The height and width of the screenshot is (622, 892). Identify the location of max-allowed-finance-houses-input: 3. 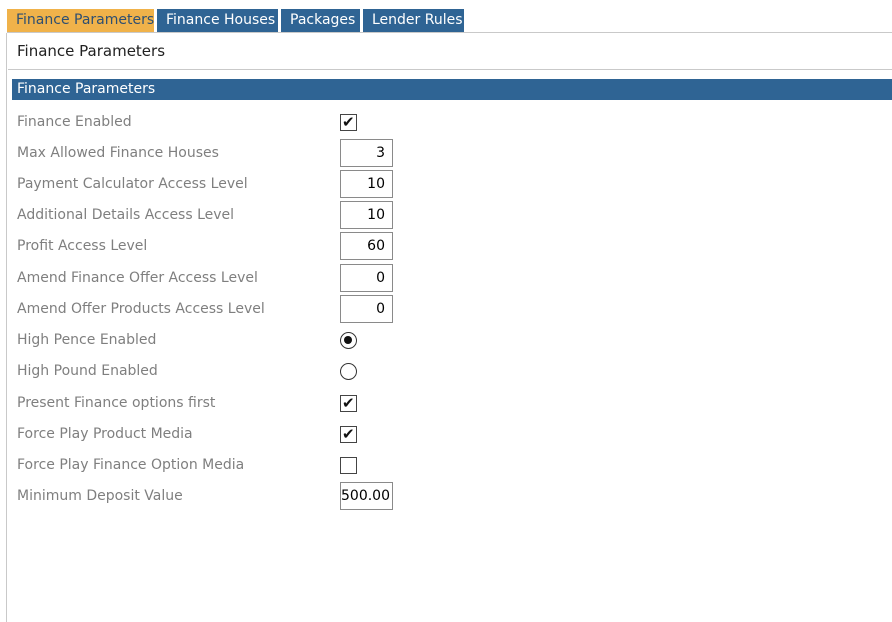
(366, 153).